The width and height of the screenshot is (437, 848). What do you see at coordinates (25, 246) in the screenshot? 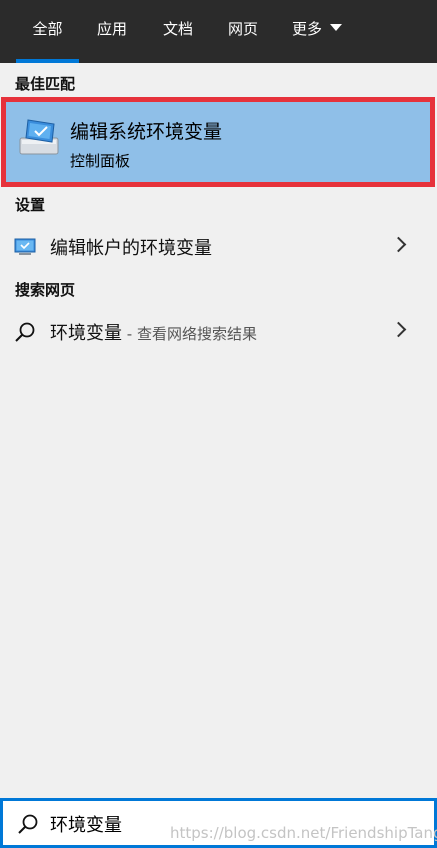
I see `monitor-icon` at bounding box center [25, 246].